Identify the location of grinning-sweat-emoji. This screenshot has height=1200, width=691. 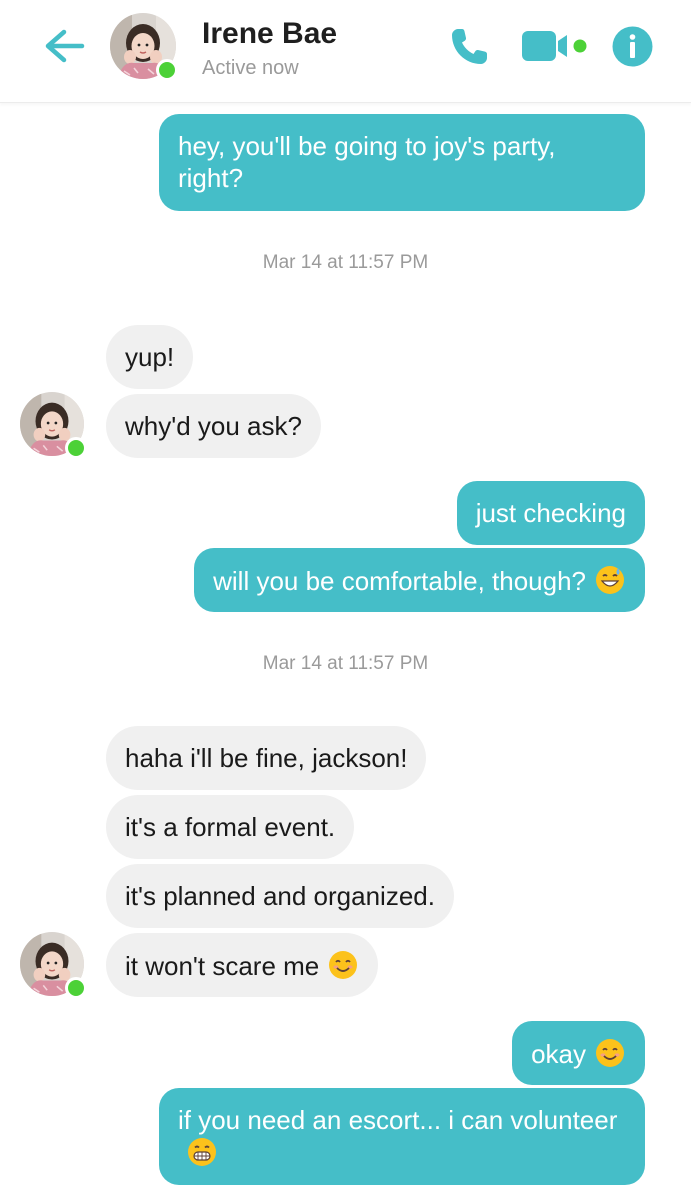
(610, 580).